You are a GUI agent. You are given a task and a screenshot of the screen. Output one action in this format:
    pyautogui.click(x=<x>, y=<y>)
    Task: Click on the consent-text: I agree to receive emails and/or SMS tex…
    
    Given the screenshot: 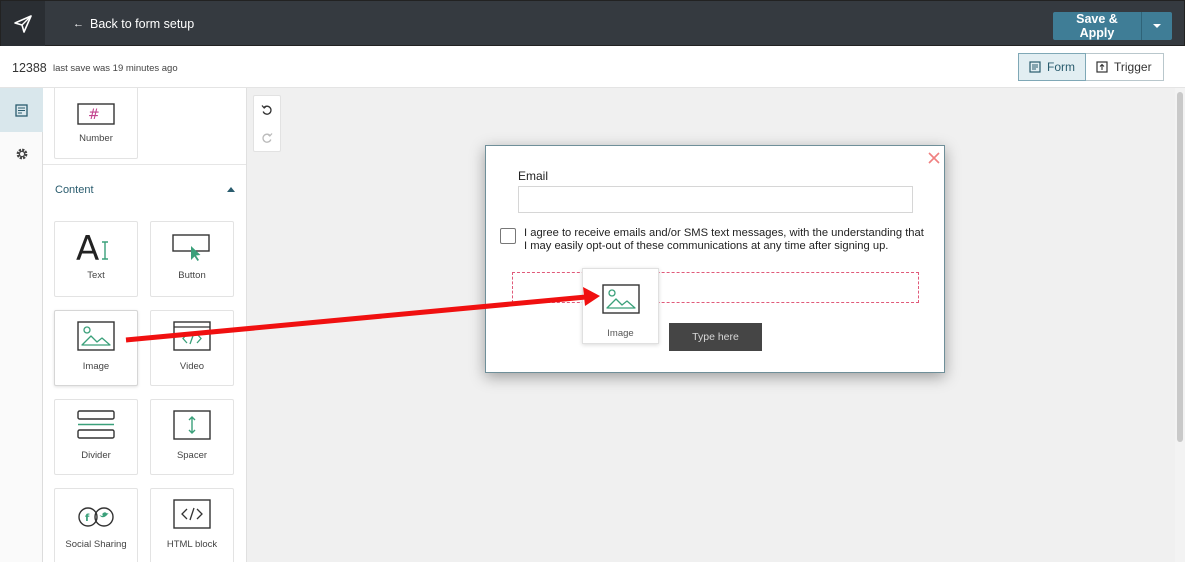 What is the action you would take?
    pyautogui.click(x=724, y=239)
    